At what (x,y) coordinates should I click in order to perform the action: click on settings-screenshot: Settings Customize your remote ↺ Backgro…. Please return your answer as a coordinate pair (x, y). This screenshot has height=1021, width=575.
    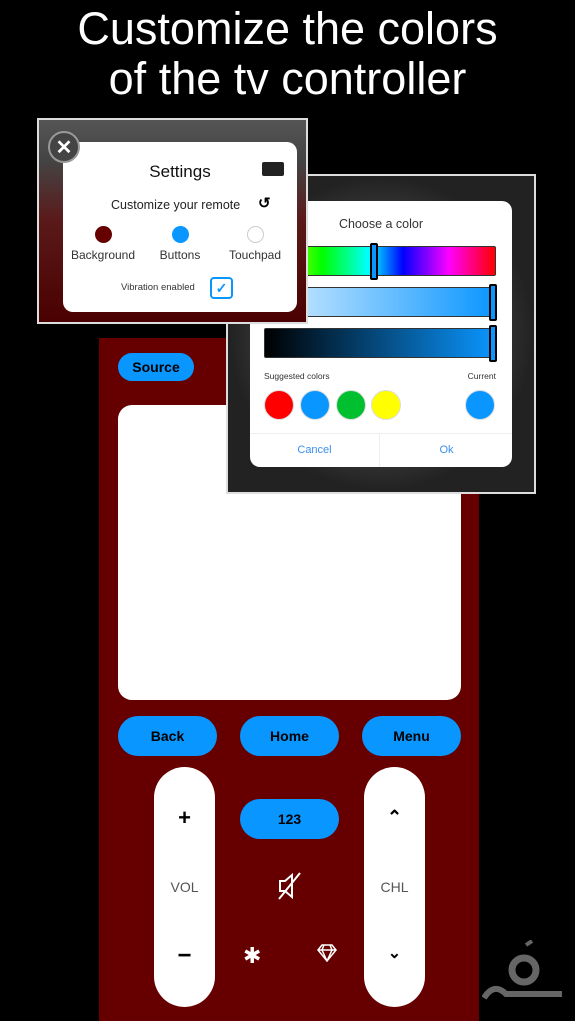
    Looking at the image, I should click on (172, 221).